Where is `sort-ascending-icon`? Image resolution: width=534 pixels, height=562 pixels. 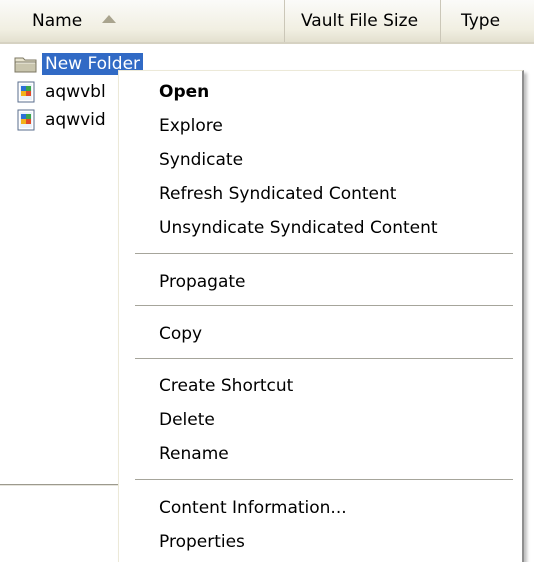
sort-ascending-icon is located at coordinates (109, 19).